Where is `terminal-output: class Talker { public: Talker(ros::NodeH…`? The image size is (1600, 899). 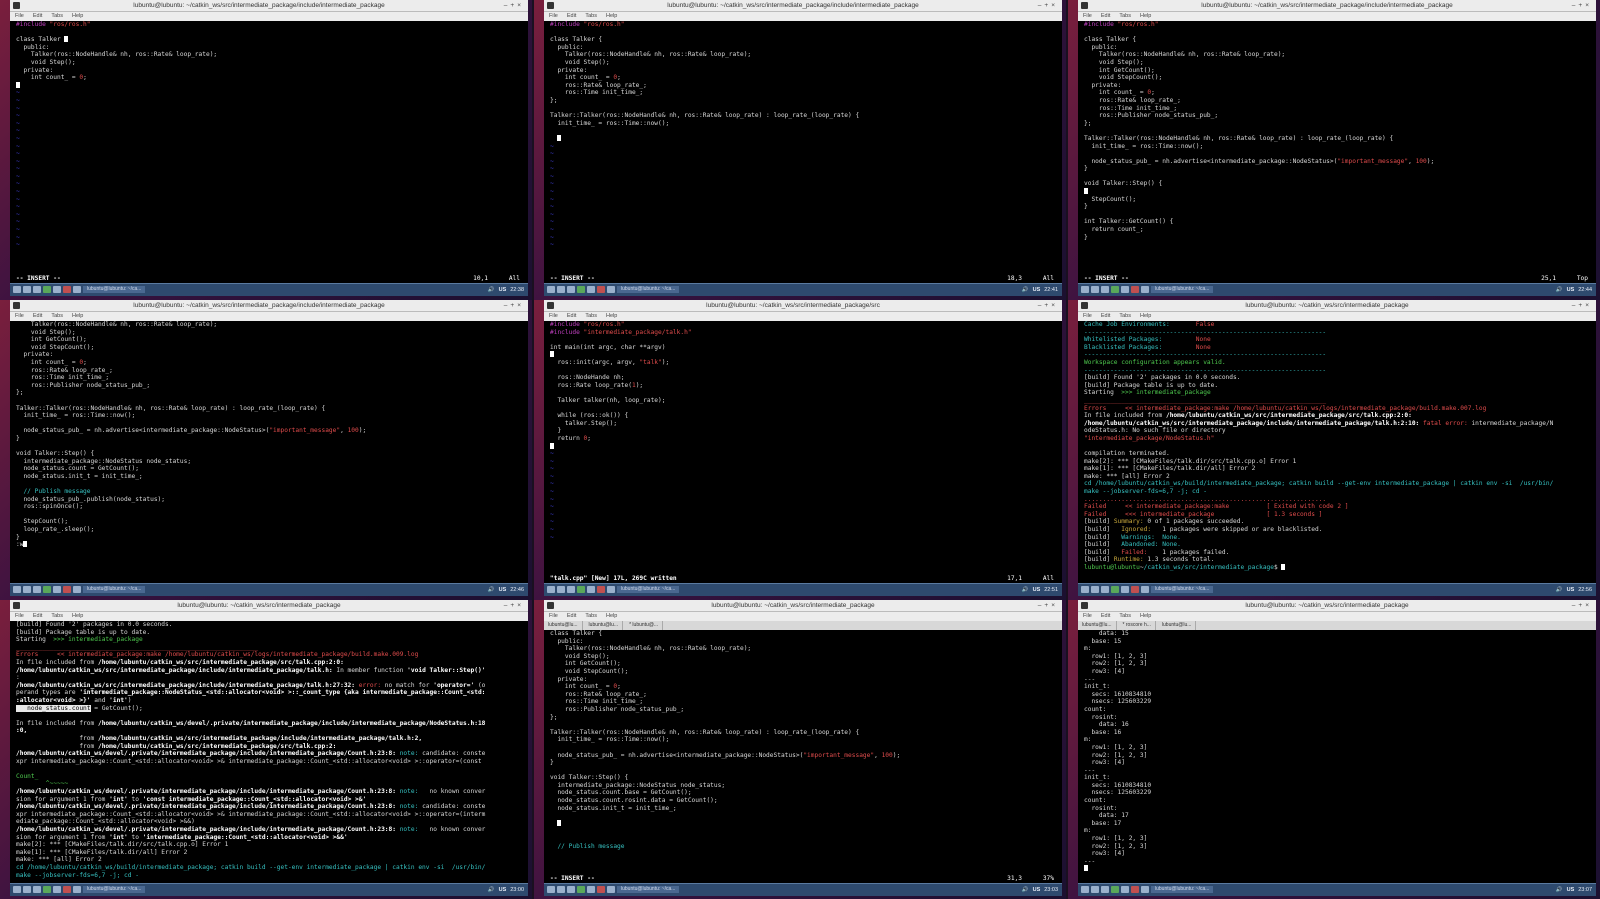
terminal-output: class Talker { public: Talker(ros::NodeH… is located at coordinates (803, 752).